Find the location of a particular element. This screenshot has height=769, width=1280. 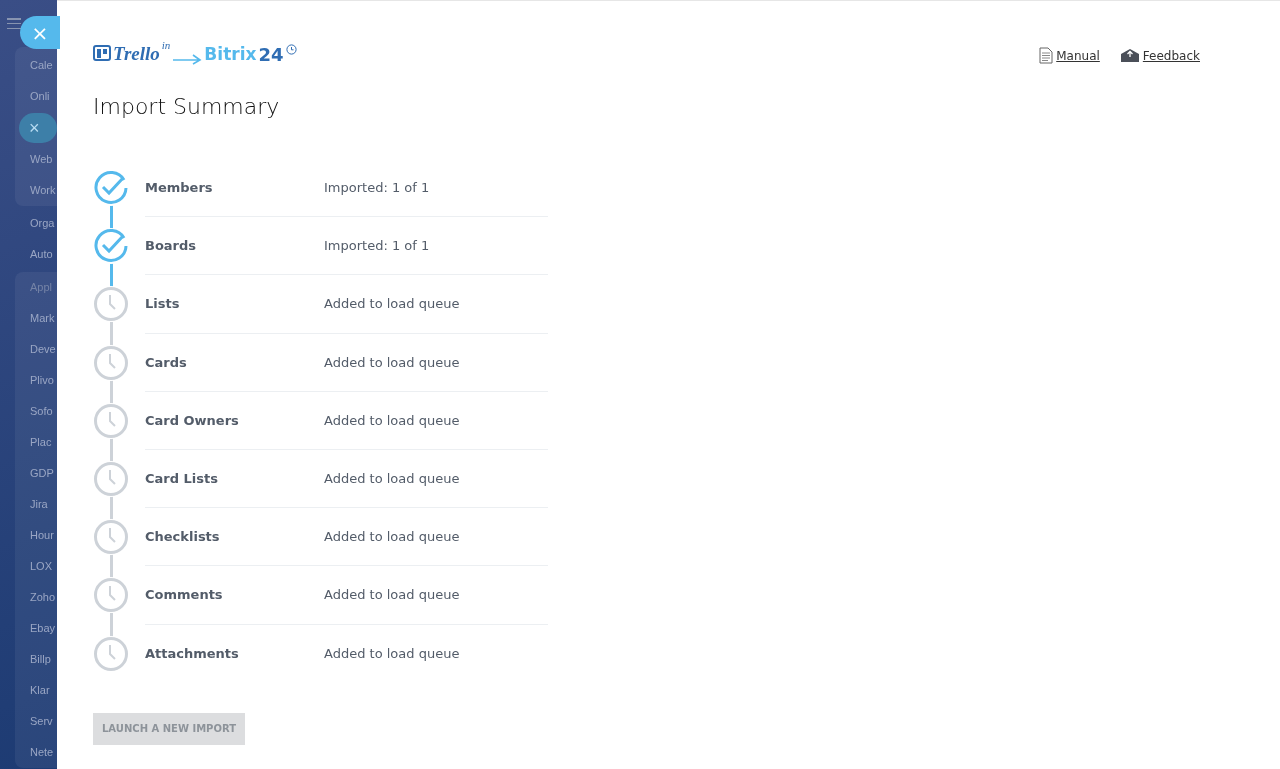

menu-icon is located at coordinates (14, 23).